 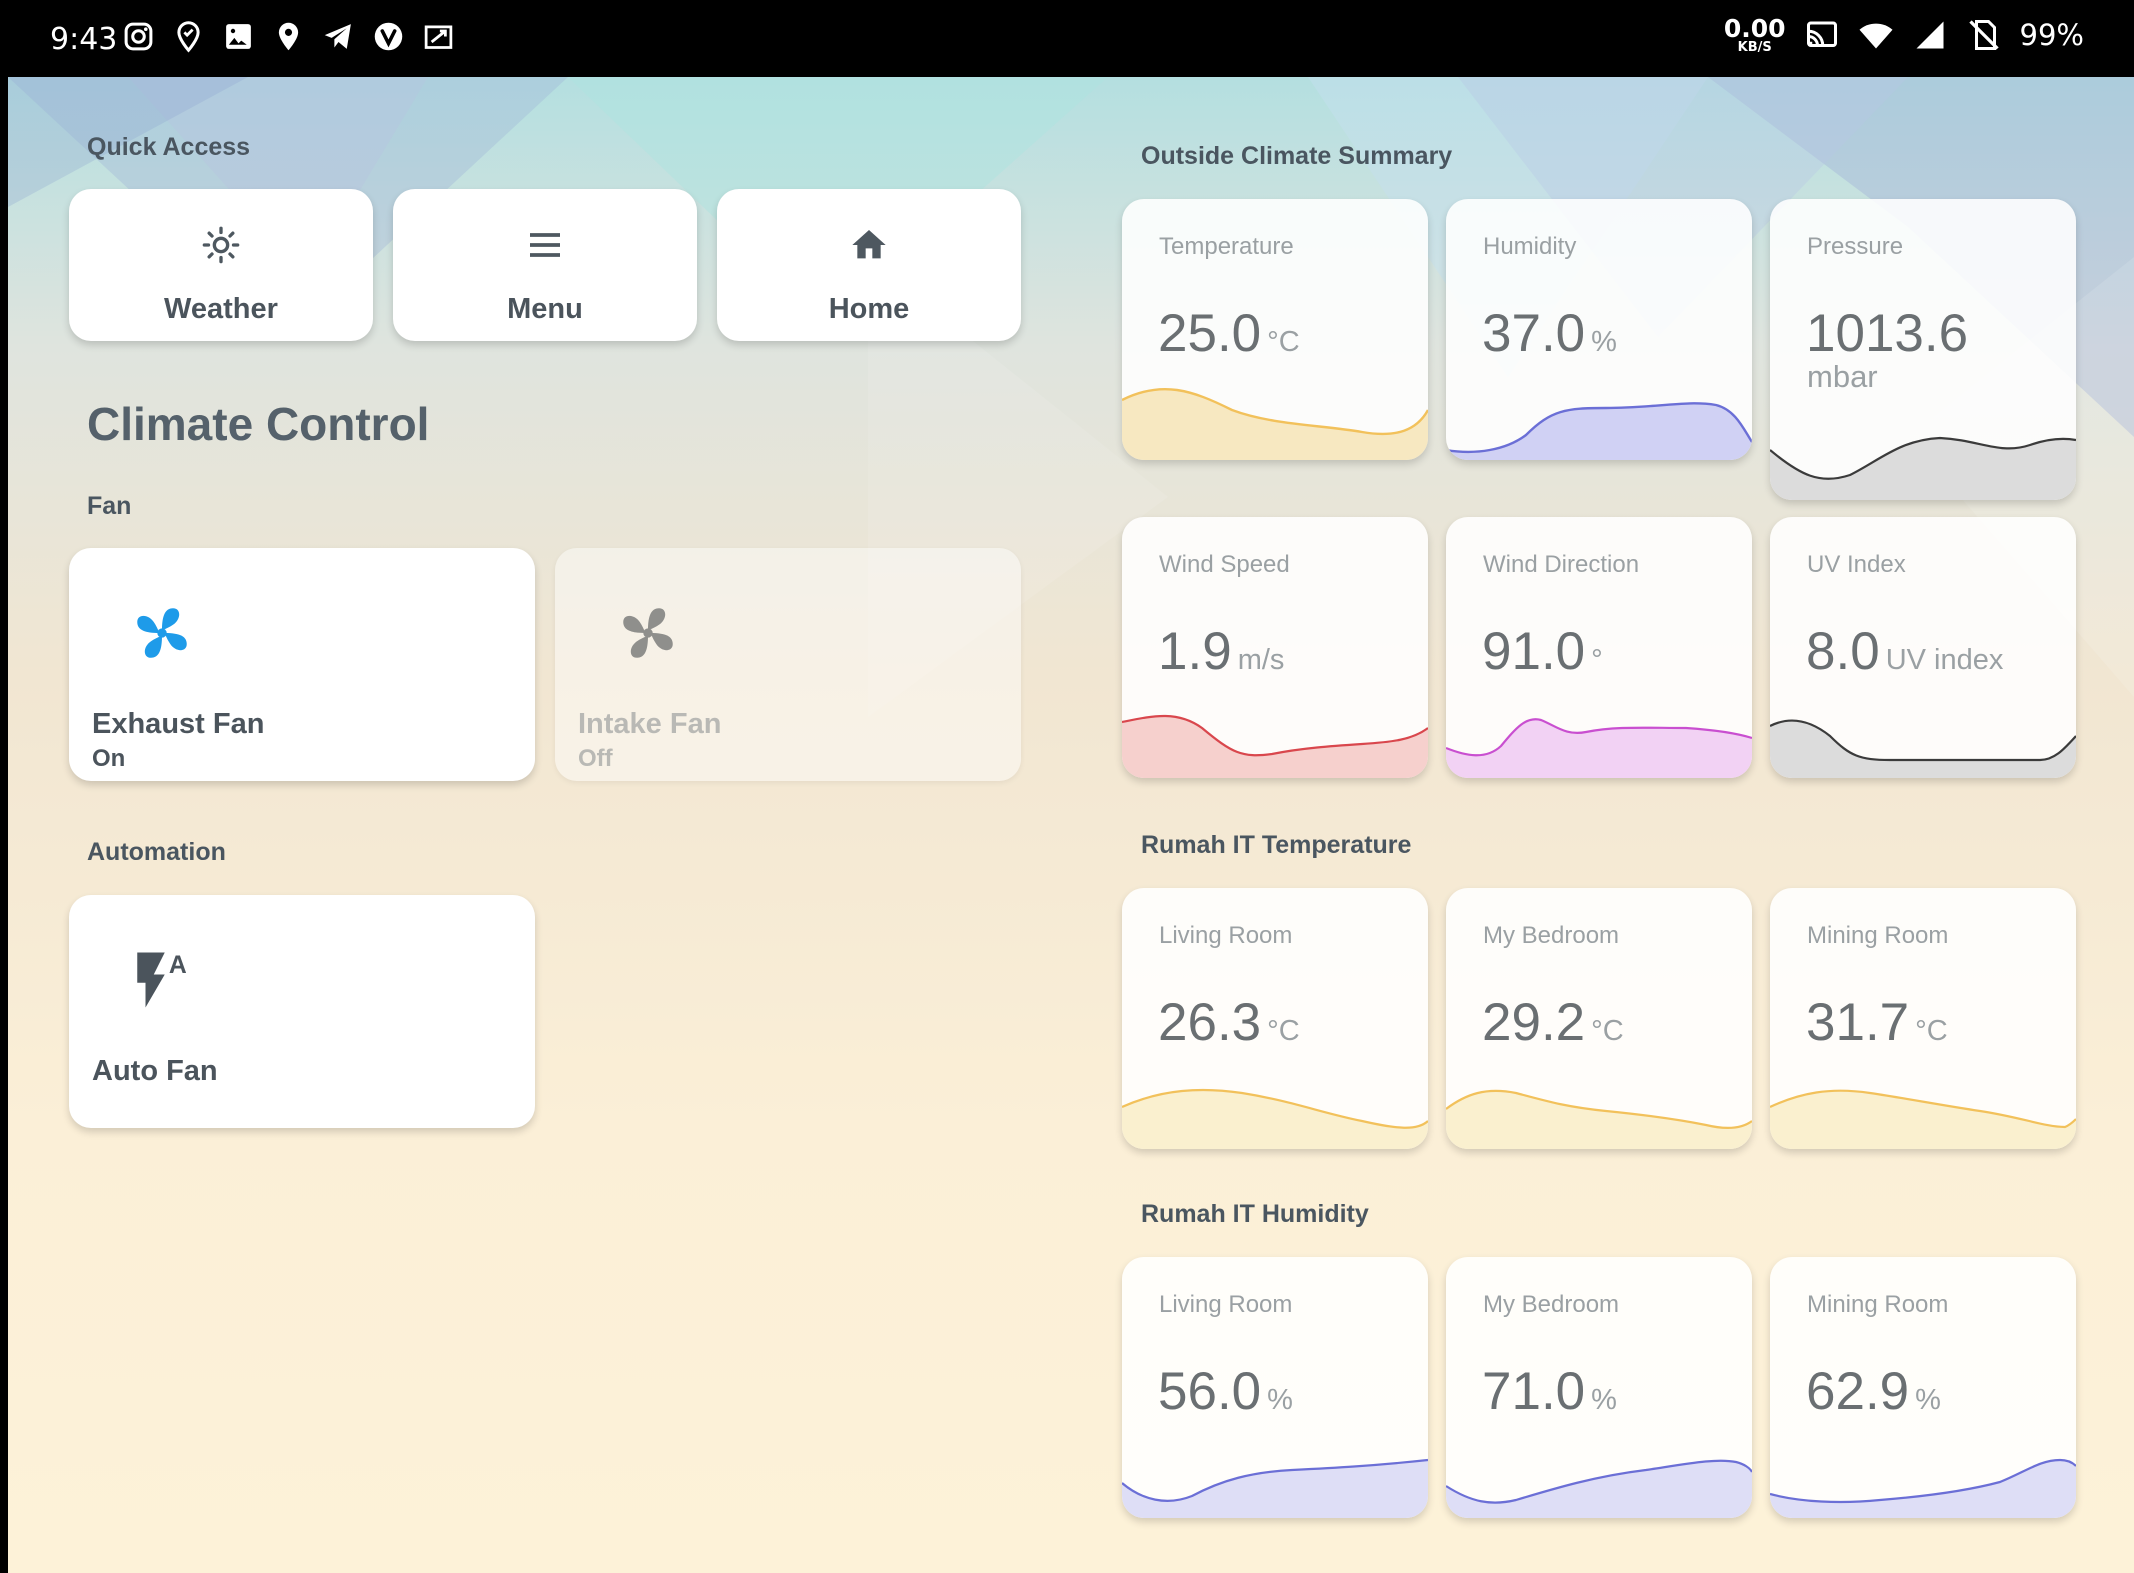 What do you see at coordinates (1261, 660) in the screenshot?
I see `sensor-unit: m/s` at bounding box center [1261, 660].